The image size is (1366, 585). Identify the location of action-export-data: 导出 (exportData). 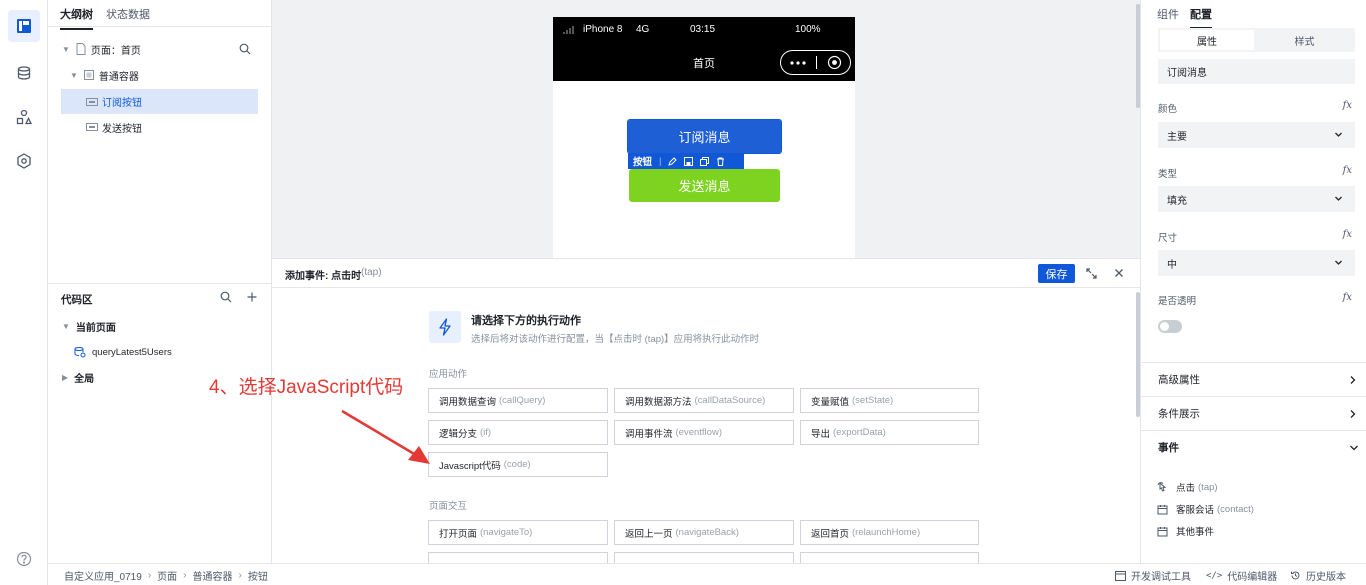
(889, 432).